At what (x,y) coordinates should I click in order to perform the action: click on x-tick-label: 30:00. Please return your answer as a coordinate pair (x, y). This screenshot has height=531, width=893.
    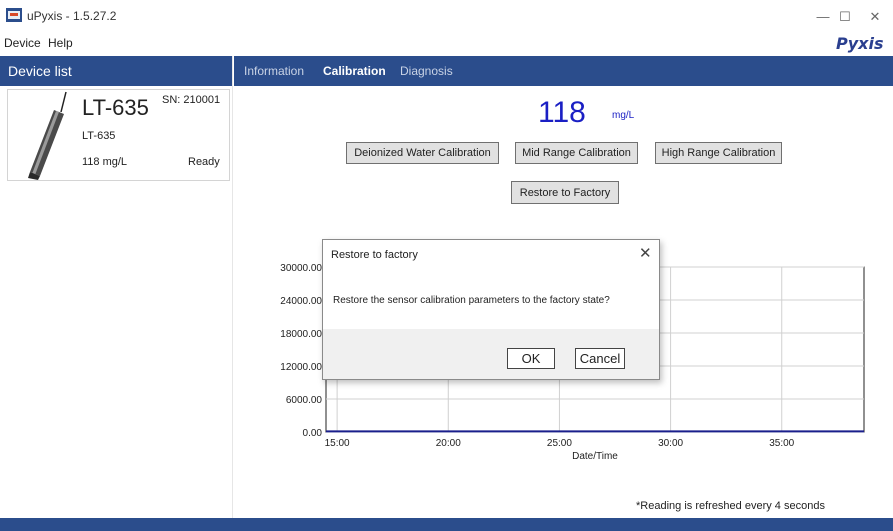
    Looking at the image, I should click on (670, 443).